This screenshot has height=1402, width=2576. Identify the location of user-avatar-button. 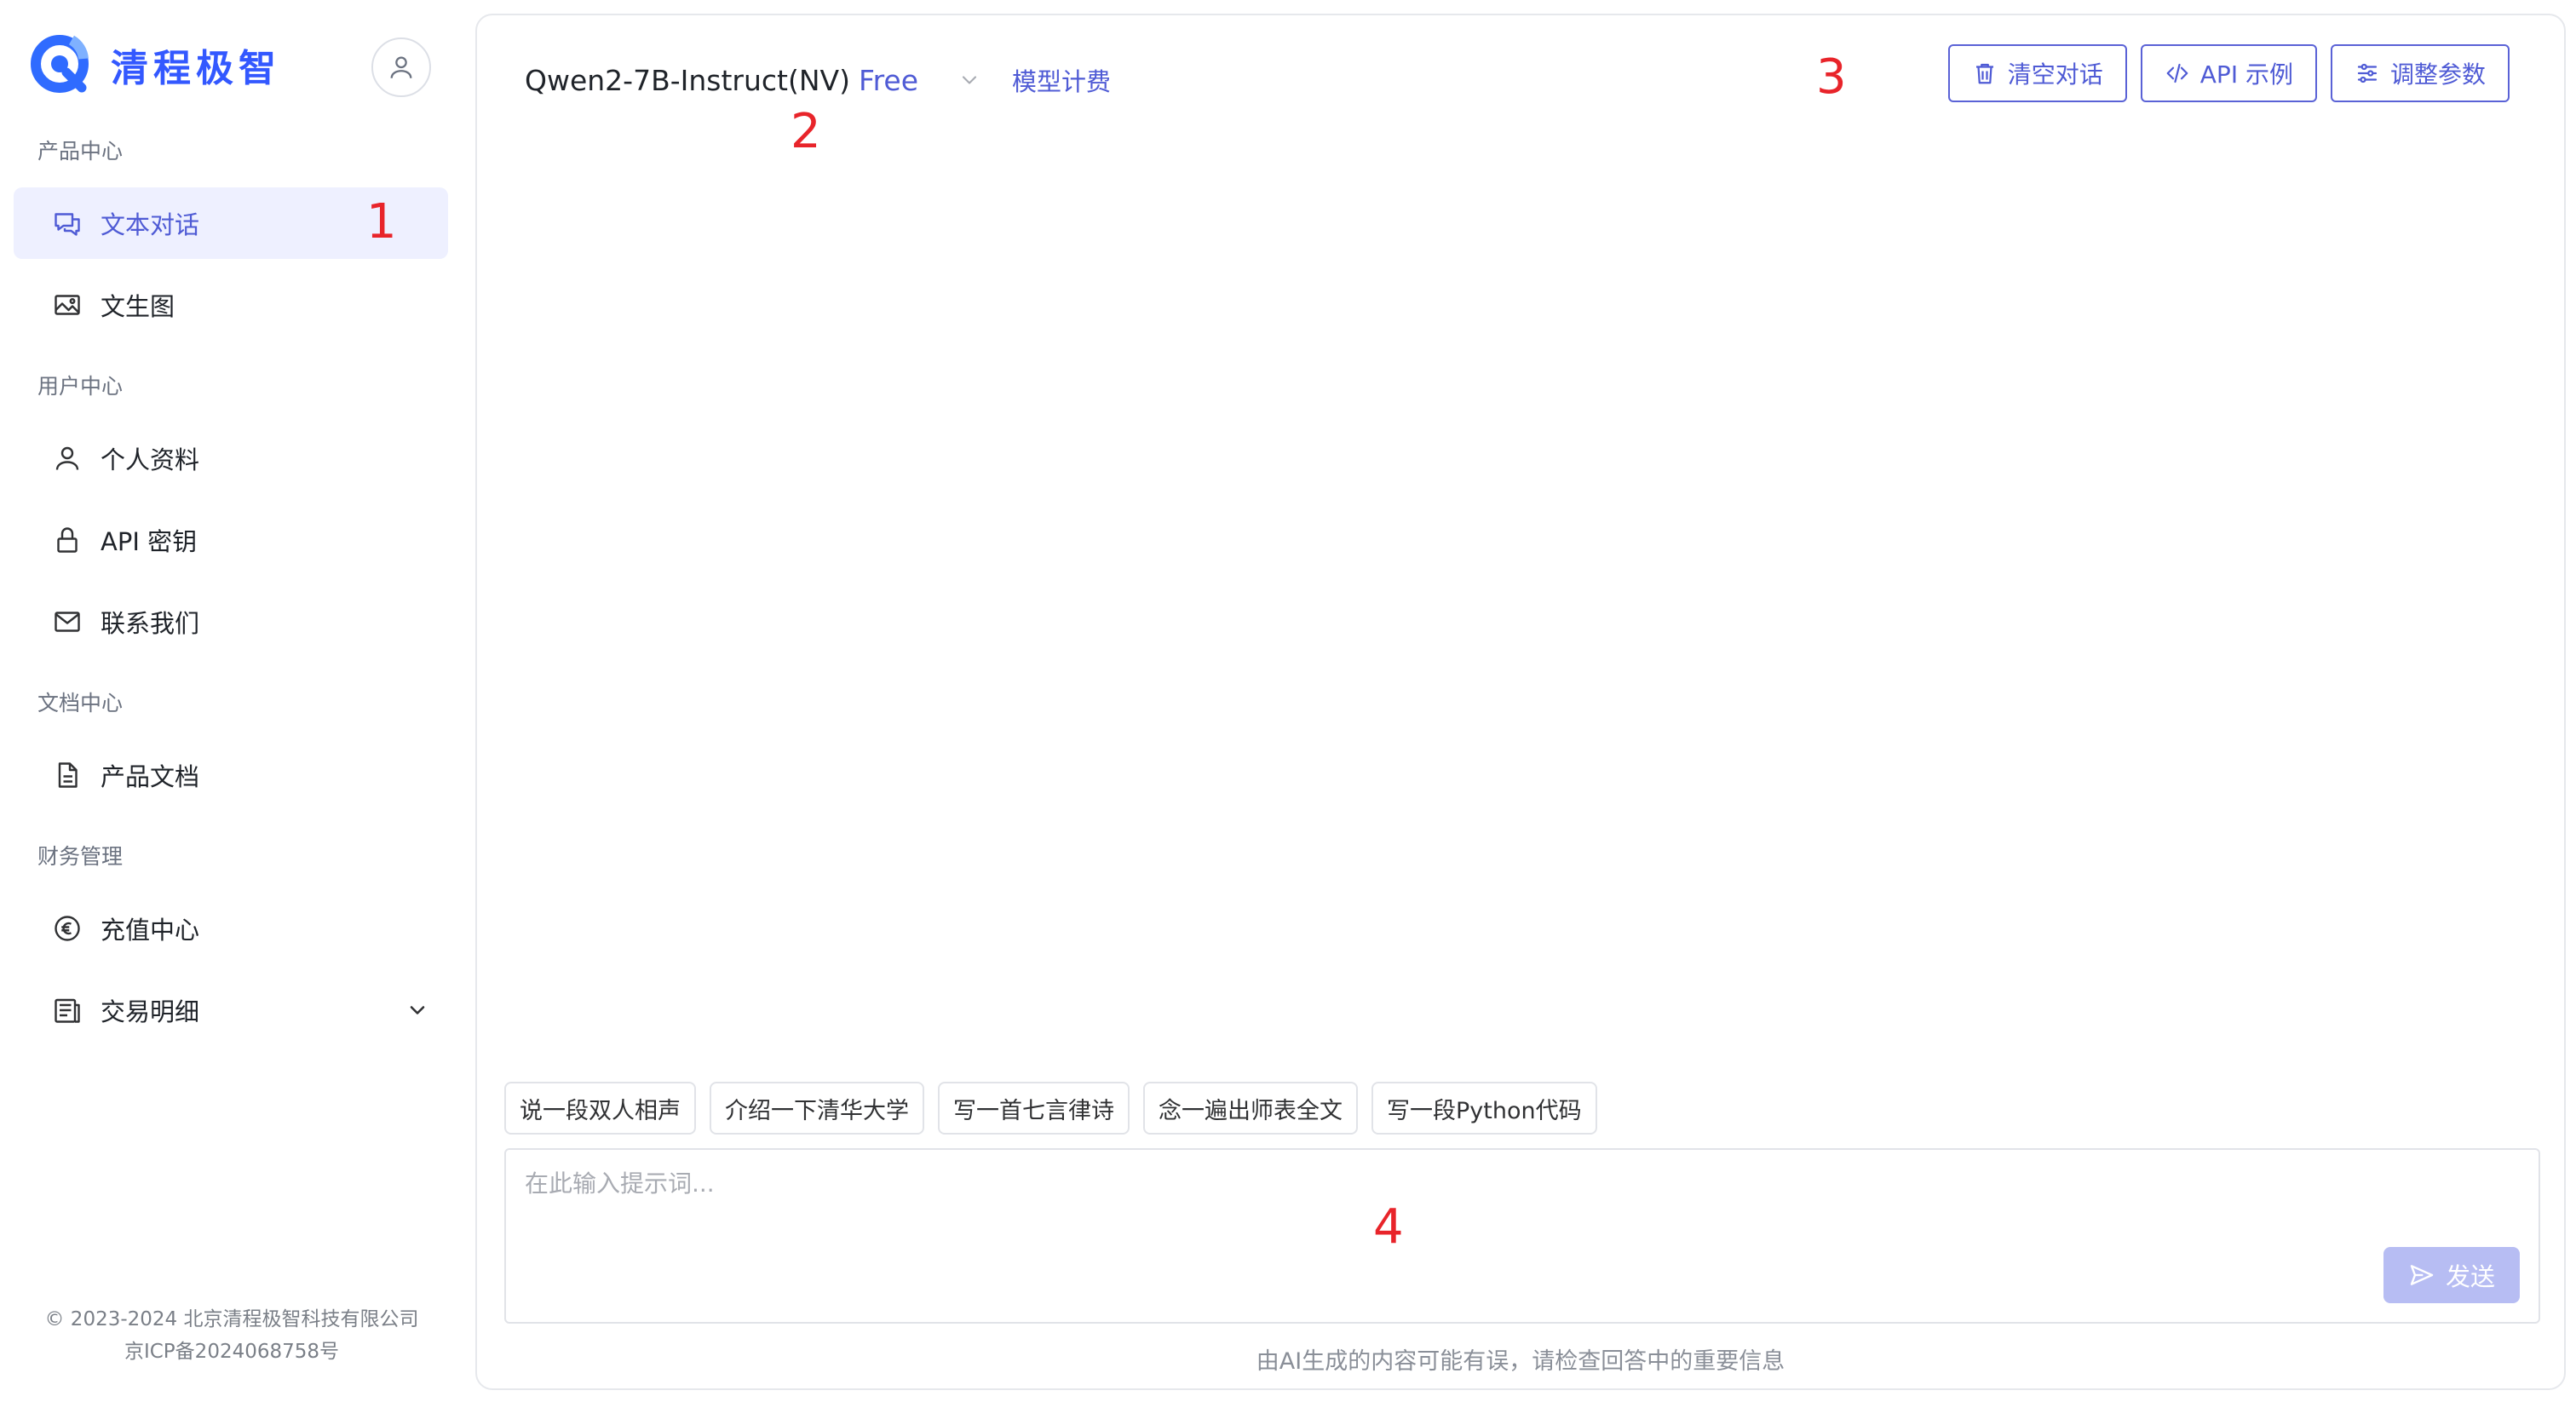
(401, 67).